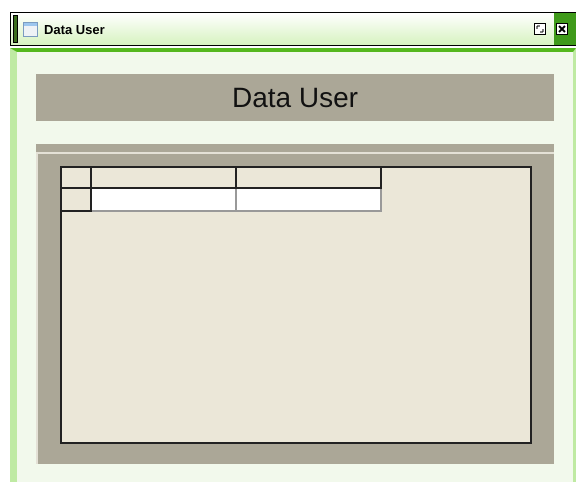 This screenshot has width=576, height=482. I want to click on grip-icon, so click(15, 29).